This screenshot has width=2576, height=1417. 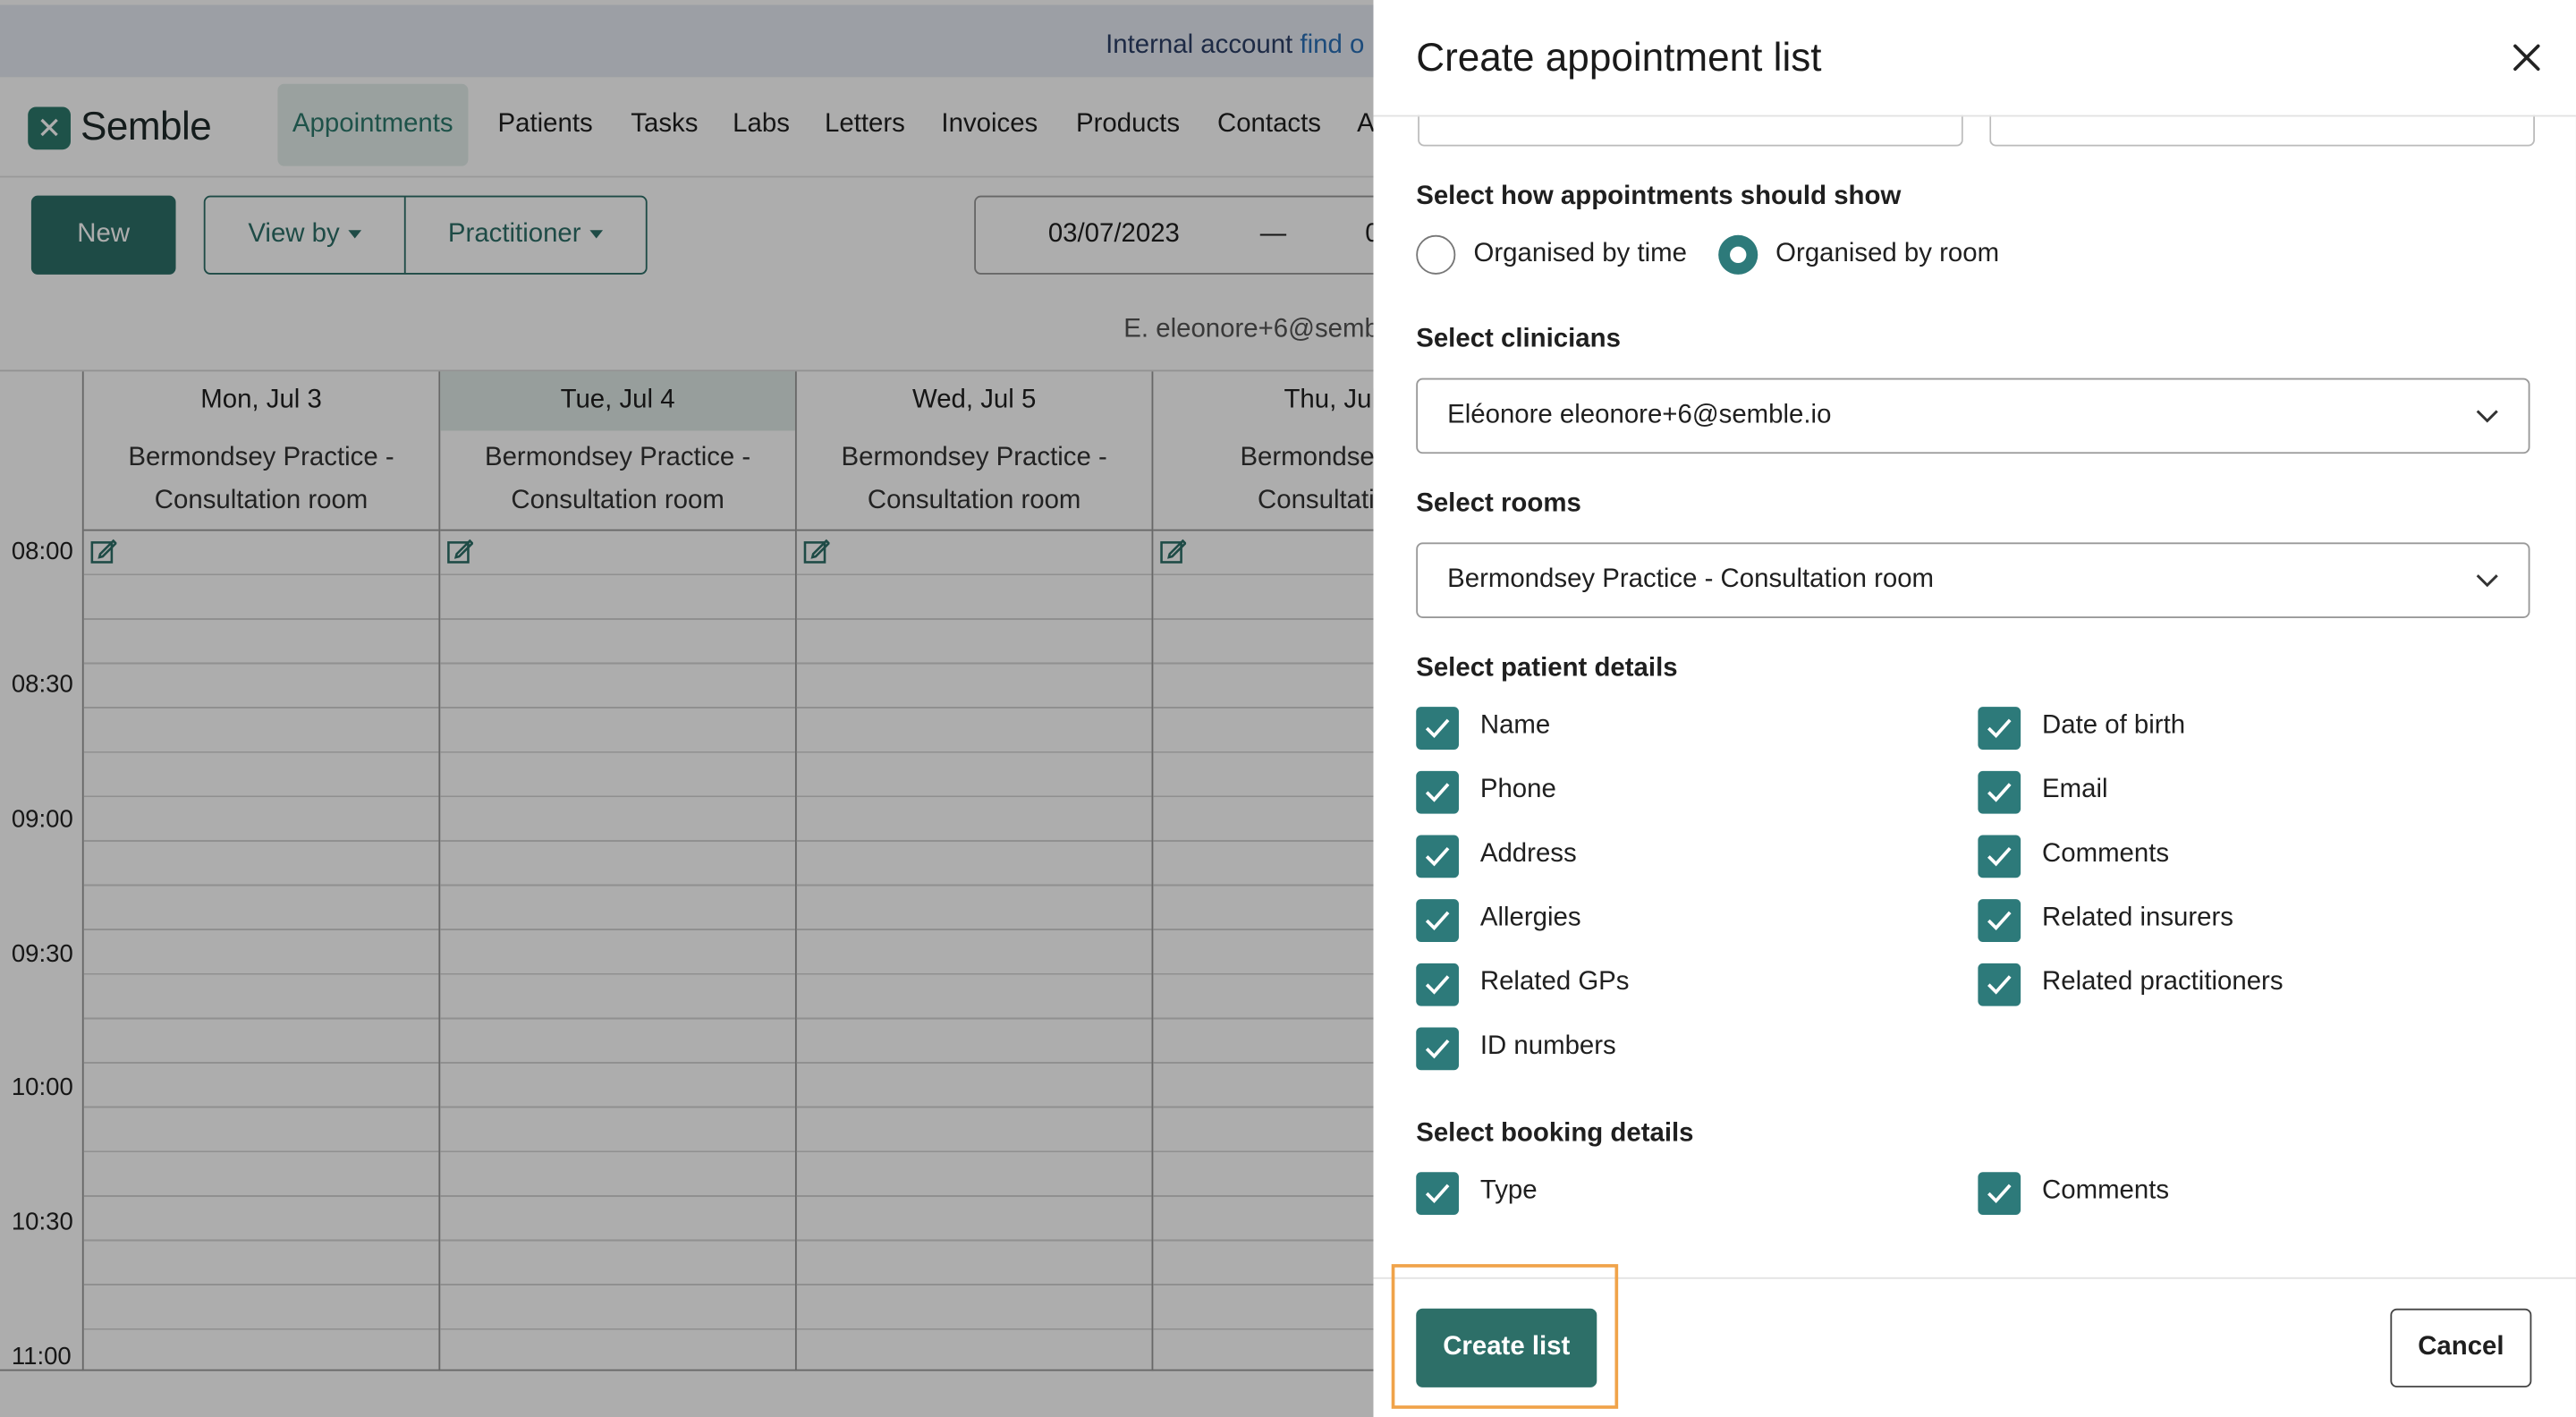 What do you see at coordinates (1887, 254) in the screenshot?
I see `radio-label-room: Organised by room` at bounding box center [1887, 254].